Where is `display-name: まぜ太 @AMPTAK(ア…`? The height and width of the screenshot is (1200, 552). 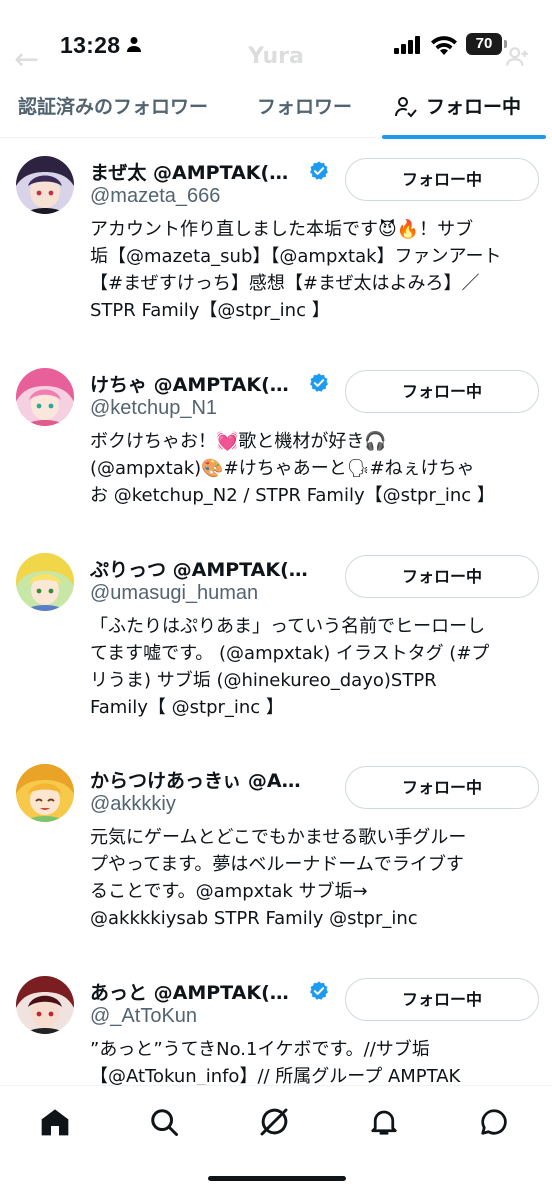 display-name: まぜ太 @AMPTAK(ア… is located at coordinates (197, 171).